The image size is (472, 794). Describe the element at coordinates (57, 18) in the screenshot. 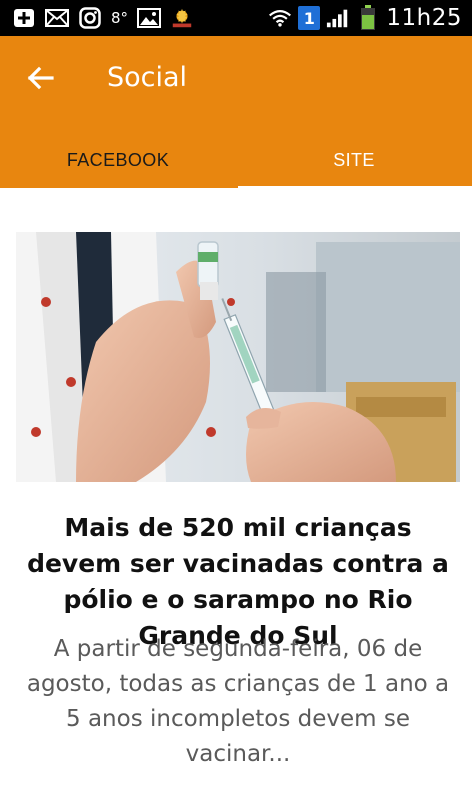

I see `mail-icon` at that location.